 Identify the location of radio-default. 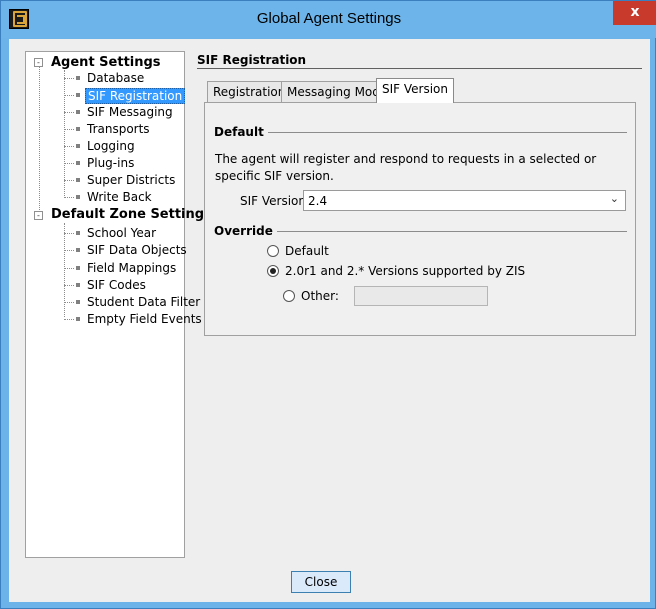
(273, 251).